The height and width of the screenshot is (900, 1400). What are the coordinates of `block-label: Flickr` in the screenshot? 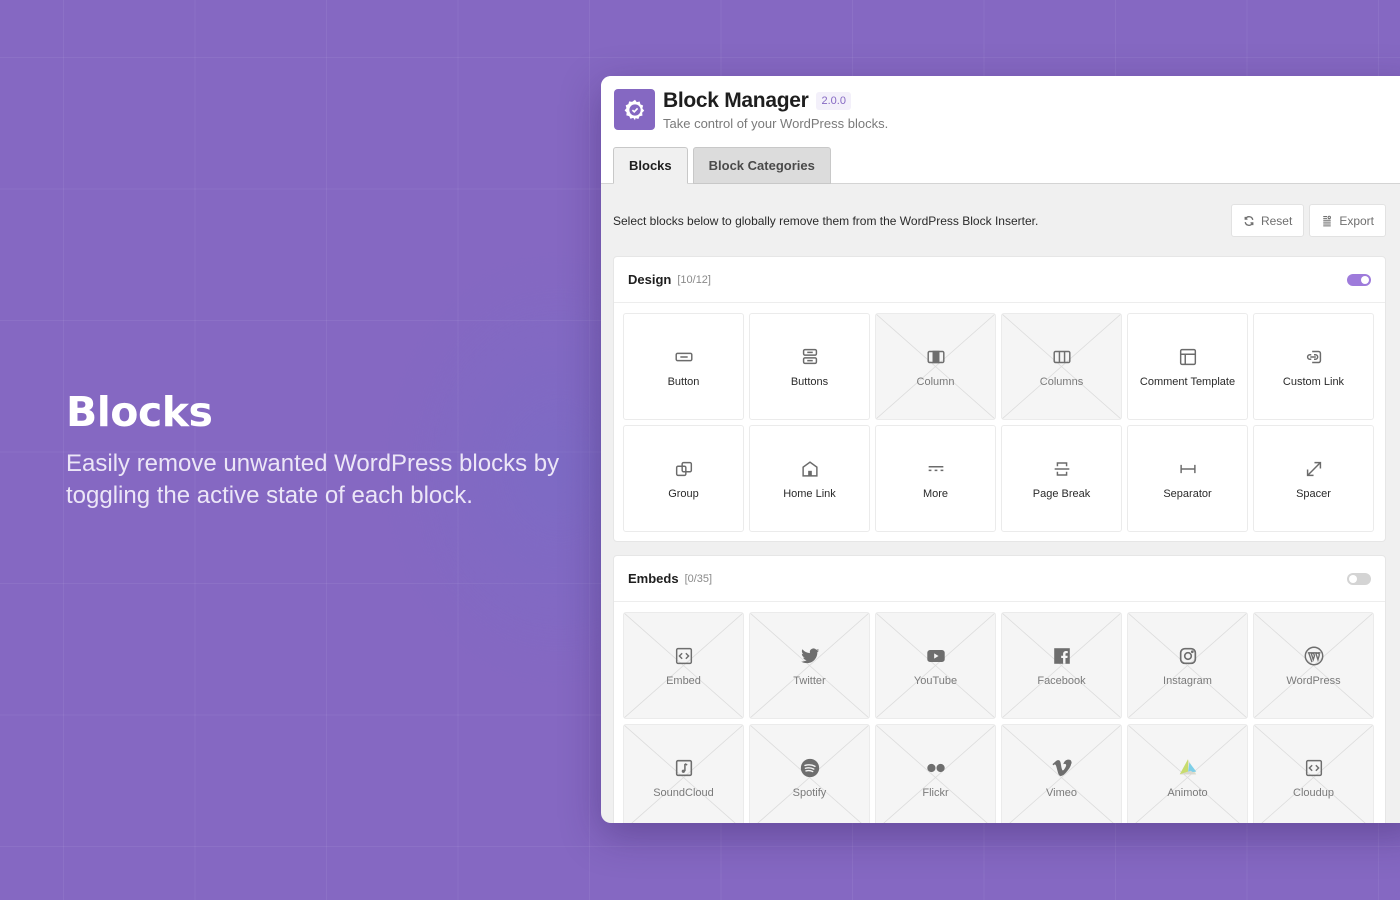 It's located at (935, 792).